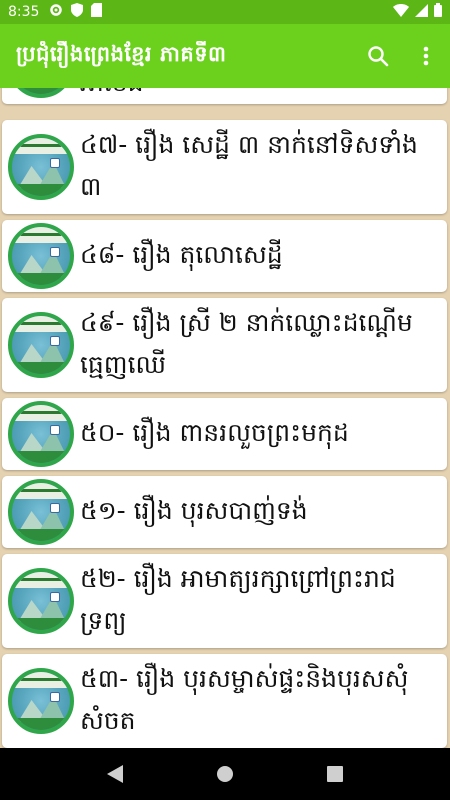 This screenshot has width=450, height=800. I want to click on status-time: 8:35, so click(24, 12).